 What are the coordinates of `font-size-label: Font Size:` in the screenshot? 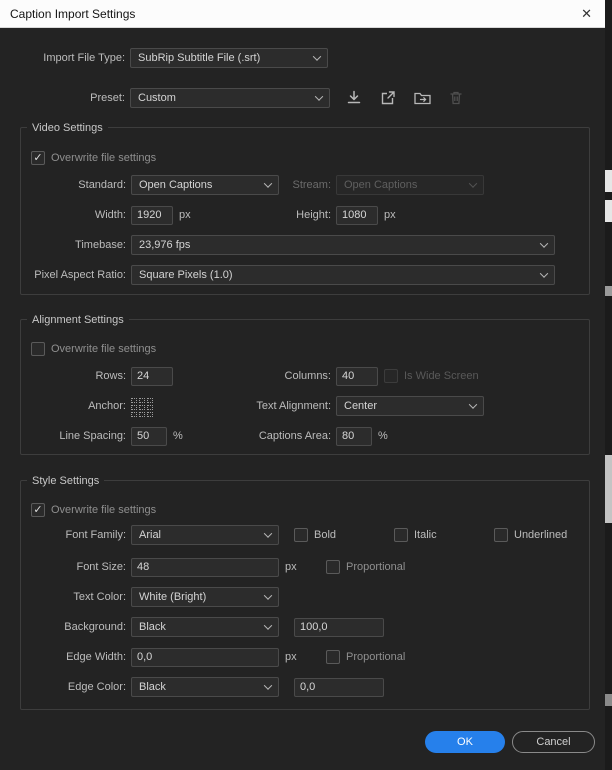 It's located at (101, 567).